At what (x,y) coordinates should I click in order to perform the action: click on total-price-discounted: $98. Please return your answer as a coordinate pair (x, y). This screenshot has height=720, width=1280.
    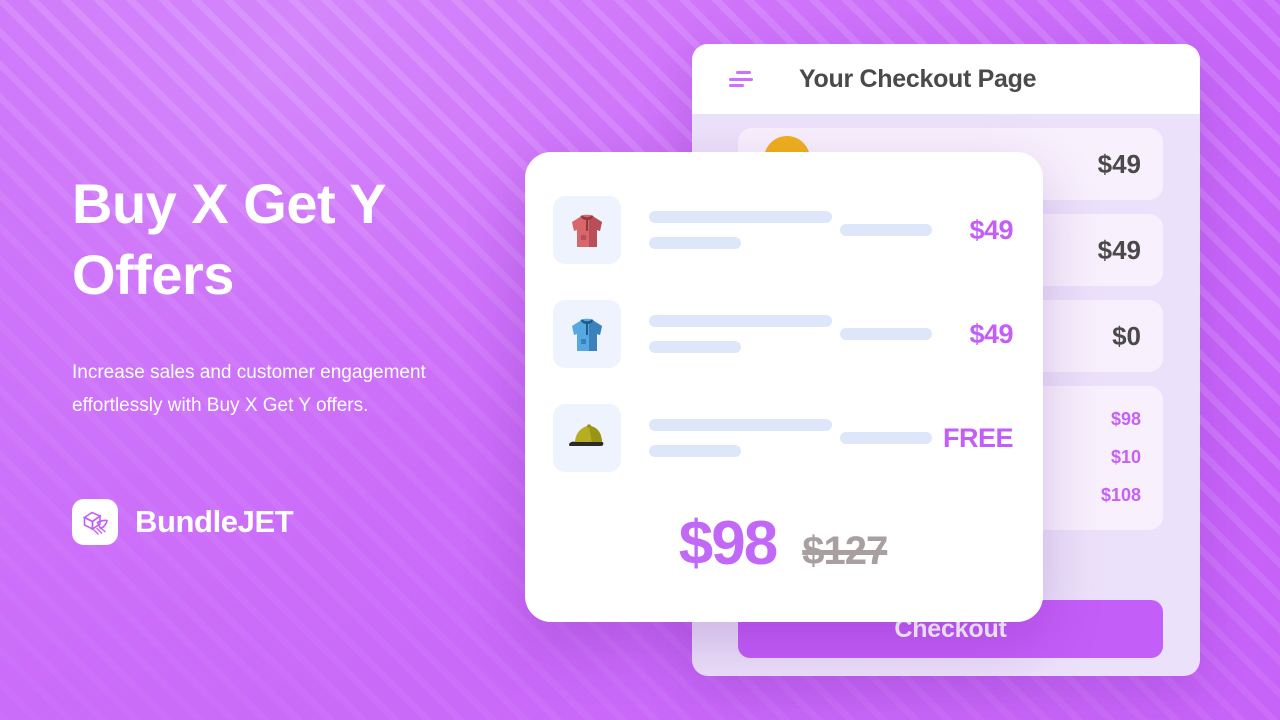
    Looking at the image, I should click on (728, 543).